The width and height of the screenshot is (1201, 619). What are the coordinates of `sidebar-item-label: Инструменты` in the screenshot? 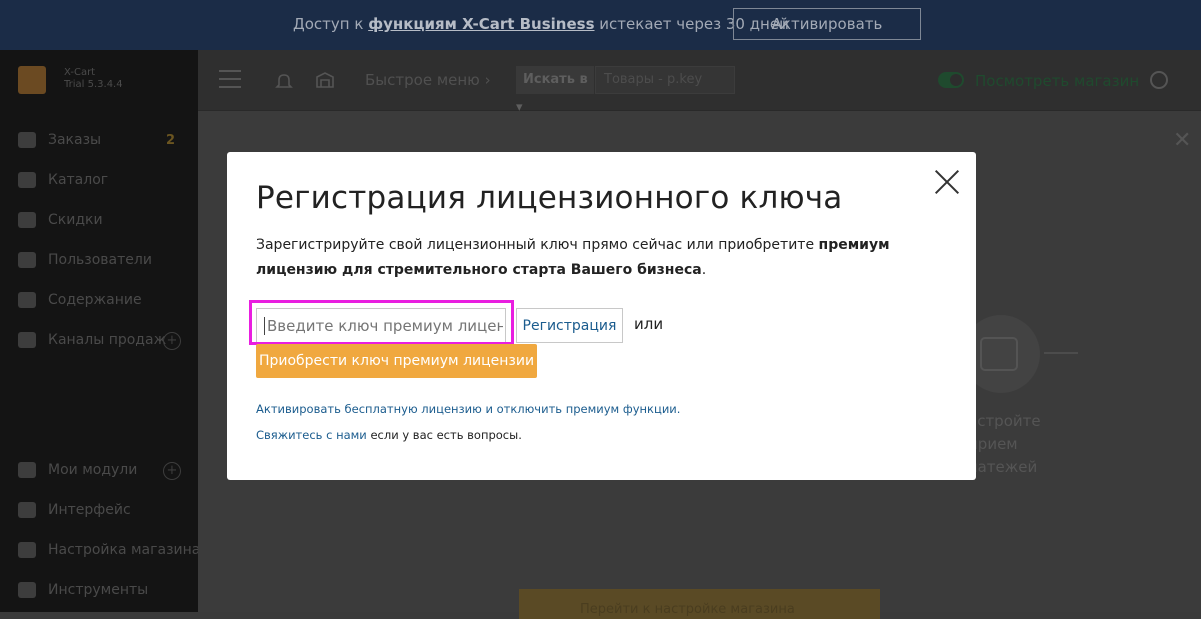 It's located at (98, 590).